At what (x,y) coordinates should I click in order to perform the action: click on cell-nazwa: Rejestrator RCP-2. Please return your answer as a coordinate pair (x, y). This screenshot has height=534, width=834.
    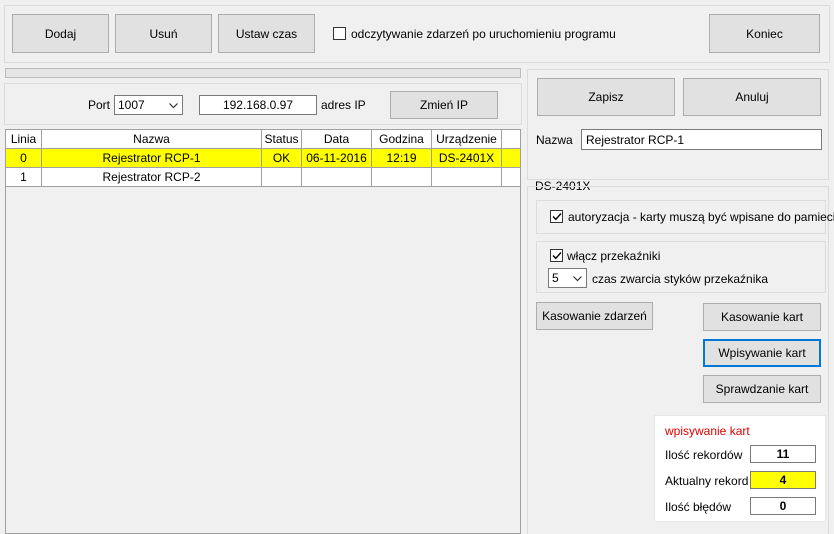
    Looking at the image, I should click on (151, 177).